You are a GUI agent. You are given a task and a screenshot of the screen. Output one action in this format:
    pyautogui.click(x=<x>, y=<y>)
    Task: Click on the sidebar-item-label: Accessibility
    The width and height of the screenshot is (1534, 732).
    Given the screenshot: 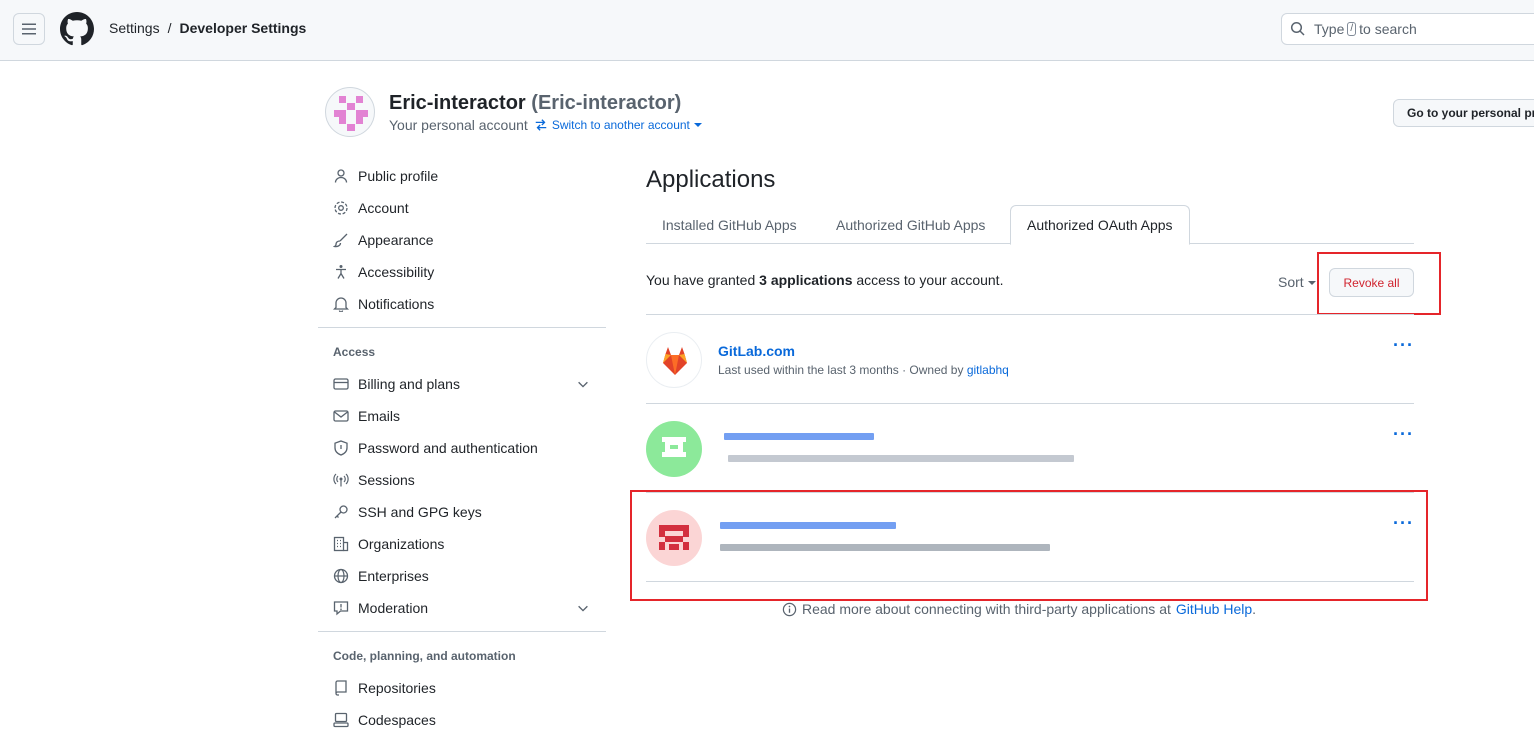 What is the action you would take?
    pyautogui.click(x=396, y=272)
    